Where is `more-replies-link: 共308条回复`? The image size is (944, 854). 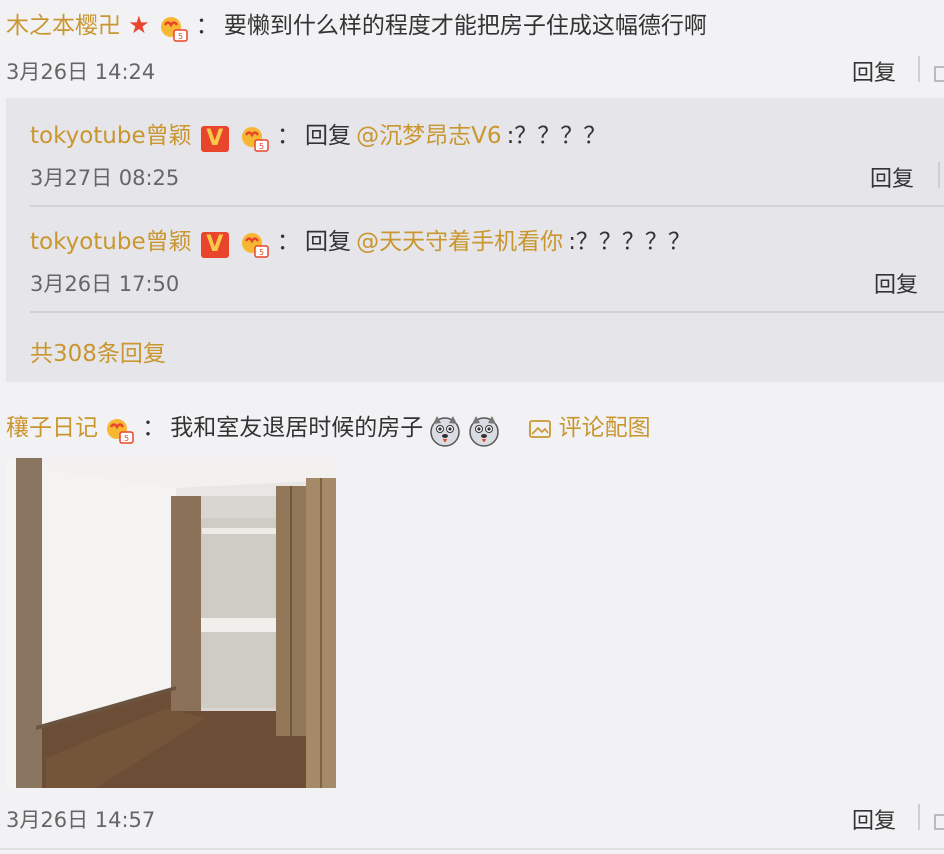 more-replies-link: 共308条回复 is located at coordinates (98, 351).